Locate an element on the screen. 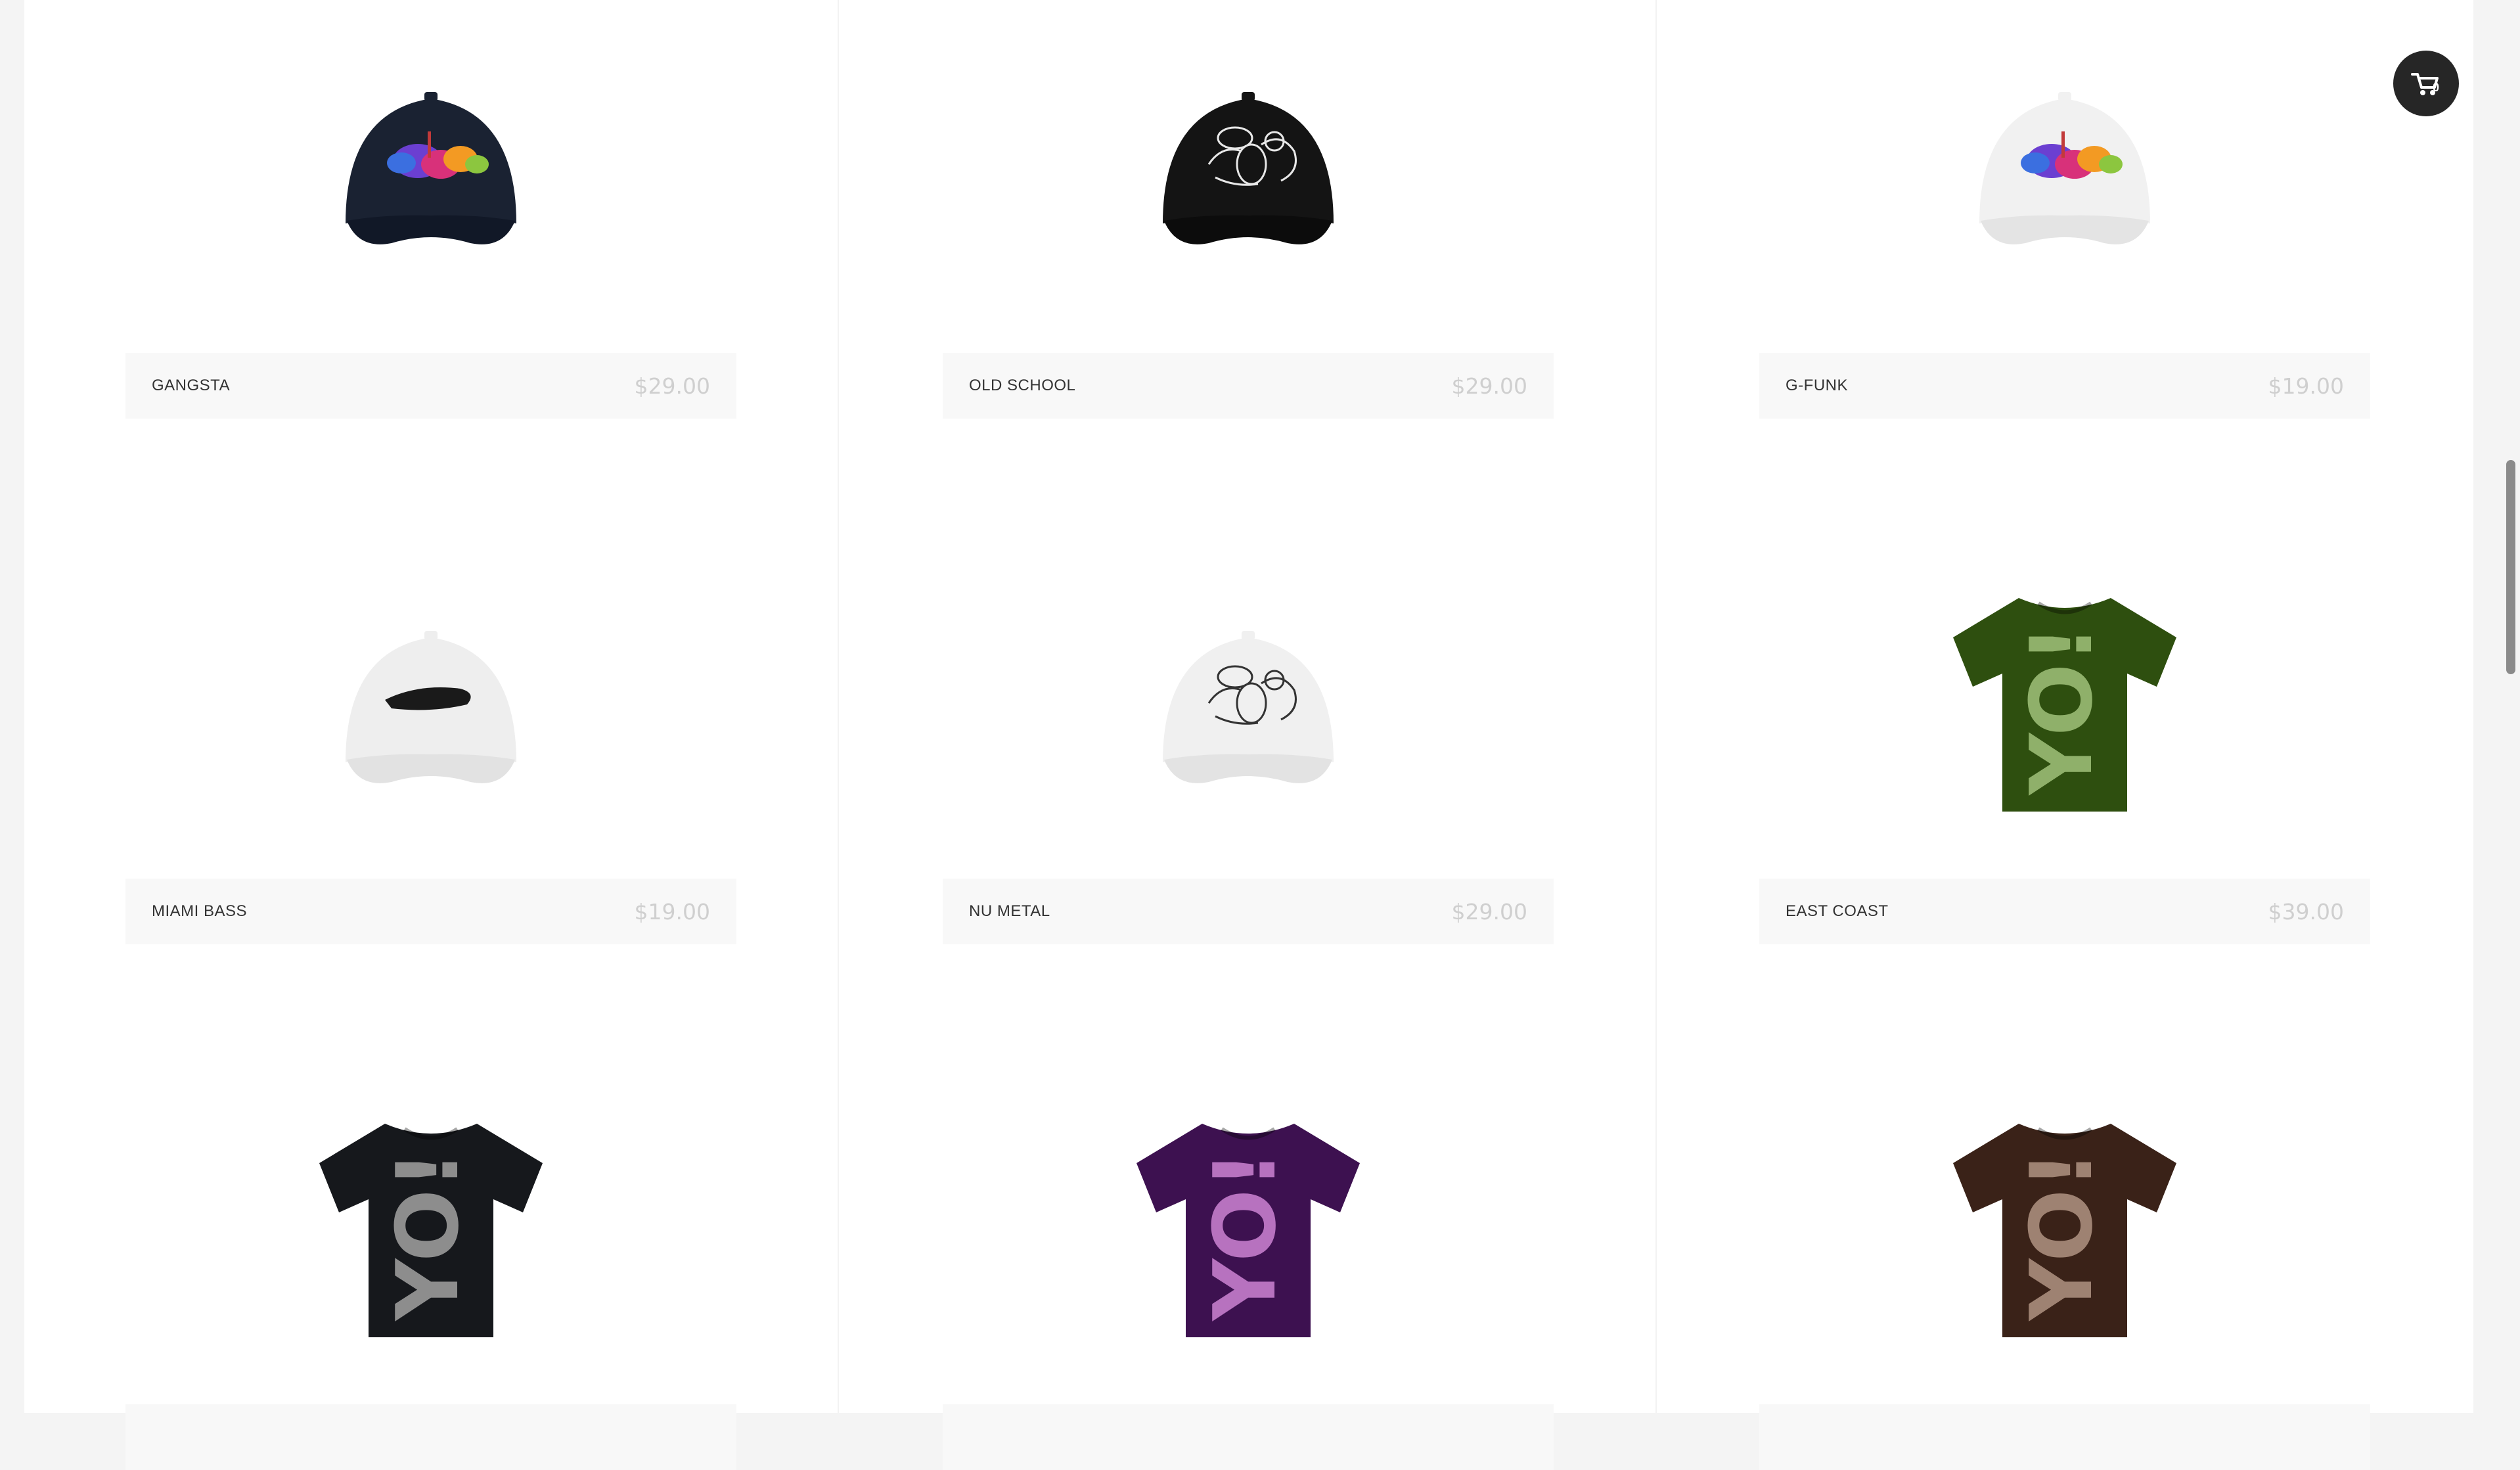  product-info-bar: NU METAL $29.00 is located at coordinates (1248, 911).